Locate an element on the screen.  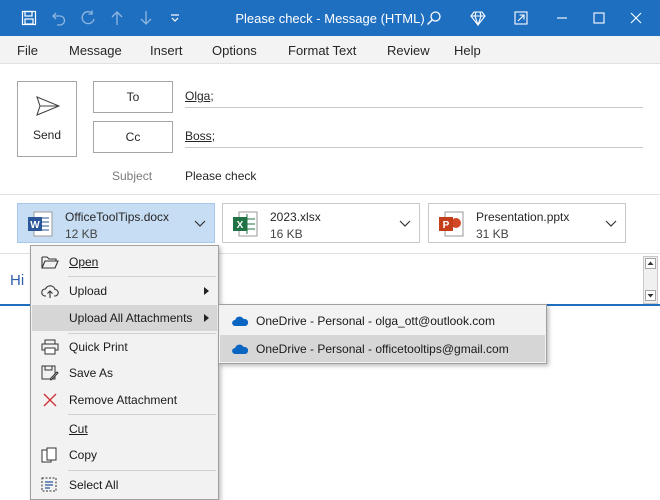
svg-text: P is located at coordinates (446, 225).